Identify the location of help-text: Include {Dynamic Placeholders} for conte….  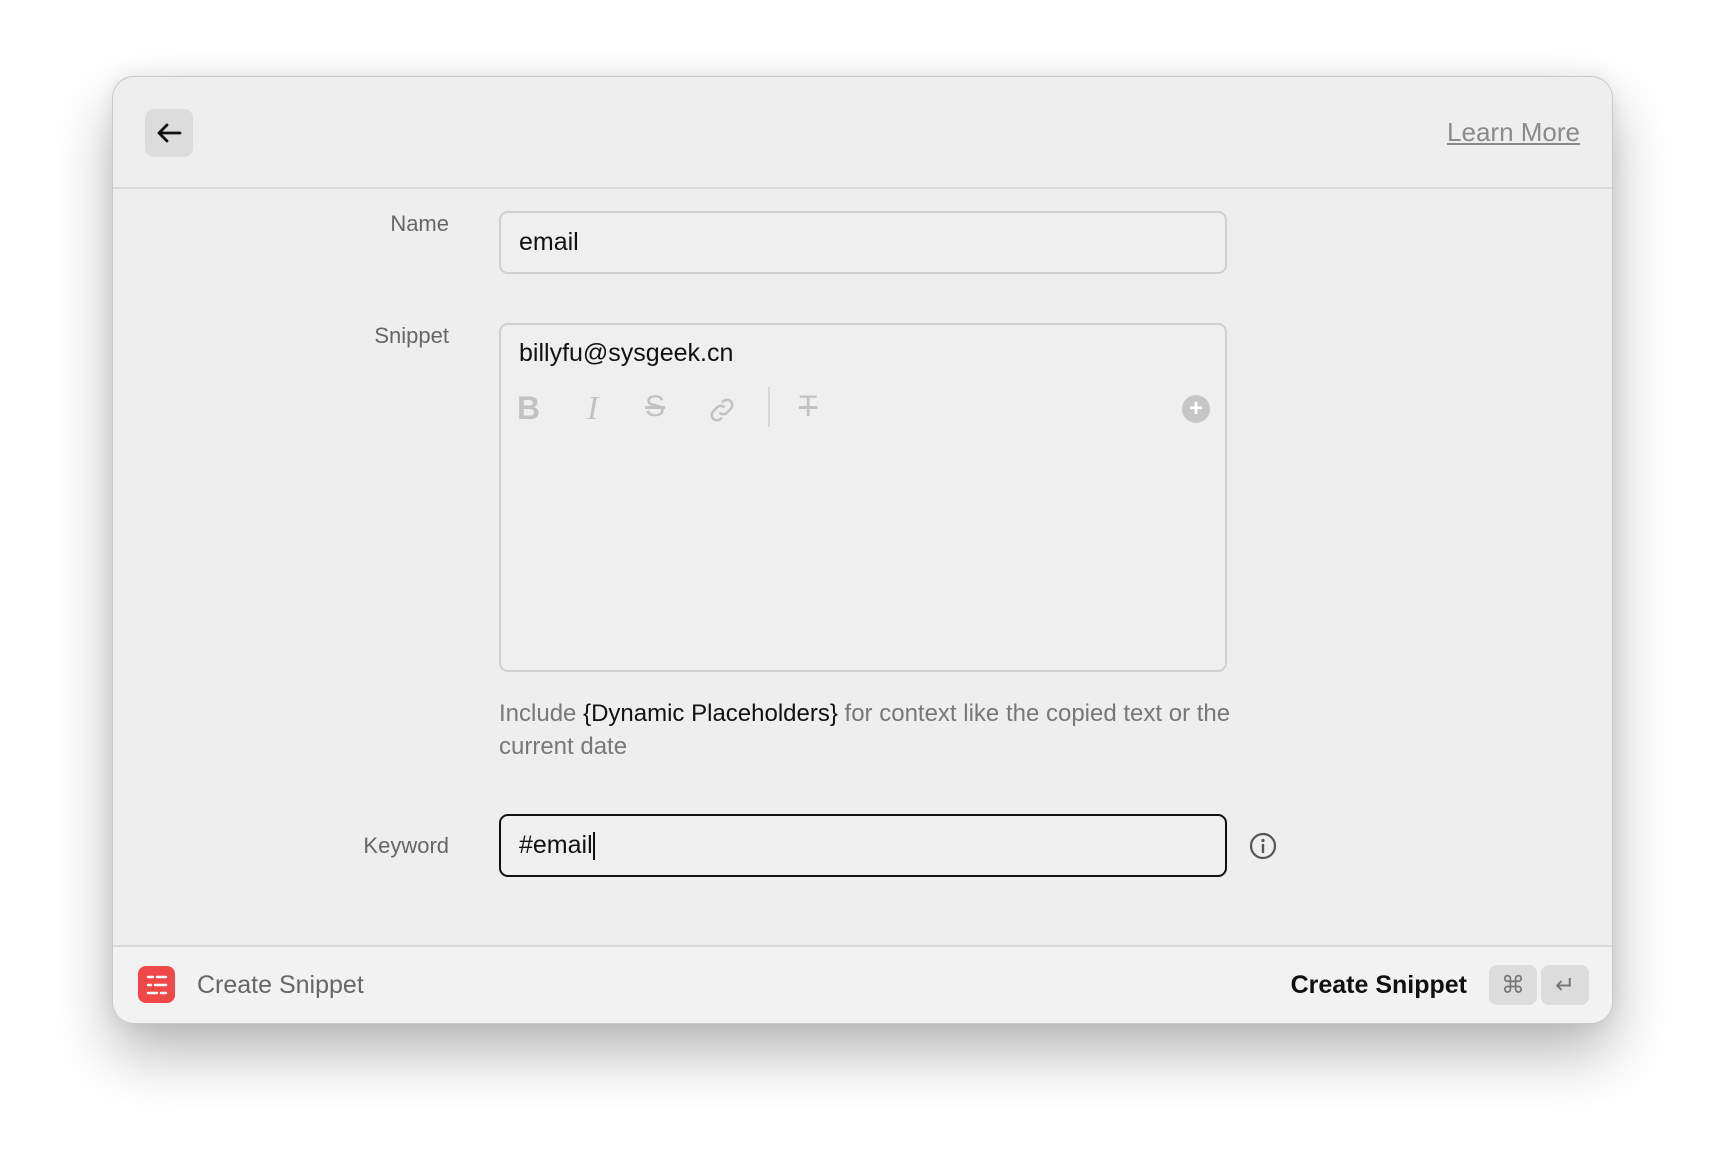
(865, 730).